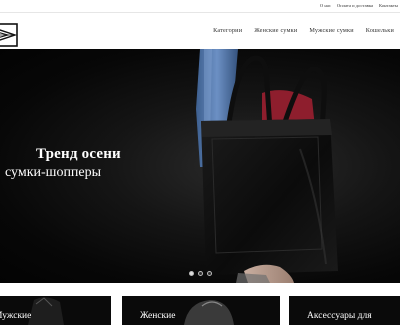 Image resolution: width=400 pixels, height=325 pixels. I want to click on top-link-about: О нас, so click(325, 5).